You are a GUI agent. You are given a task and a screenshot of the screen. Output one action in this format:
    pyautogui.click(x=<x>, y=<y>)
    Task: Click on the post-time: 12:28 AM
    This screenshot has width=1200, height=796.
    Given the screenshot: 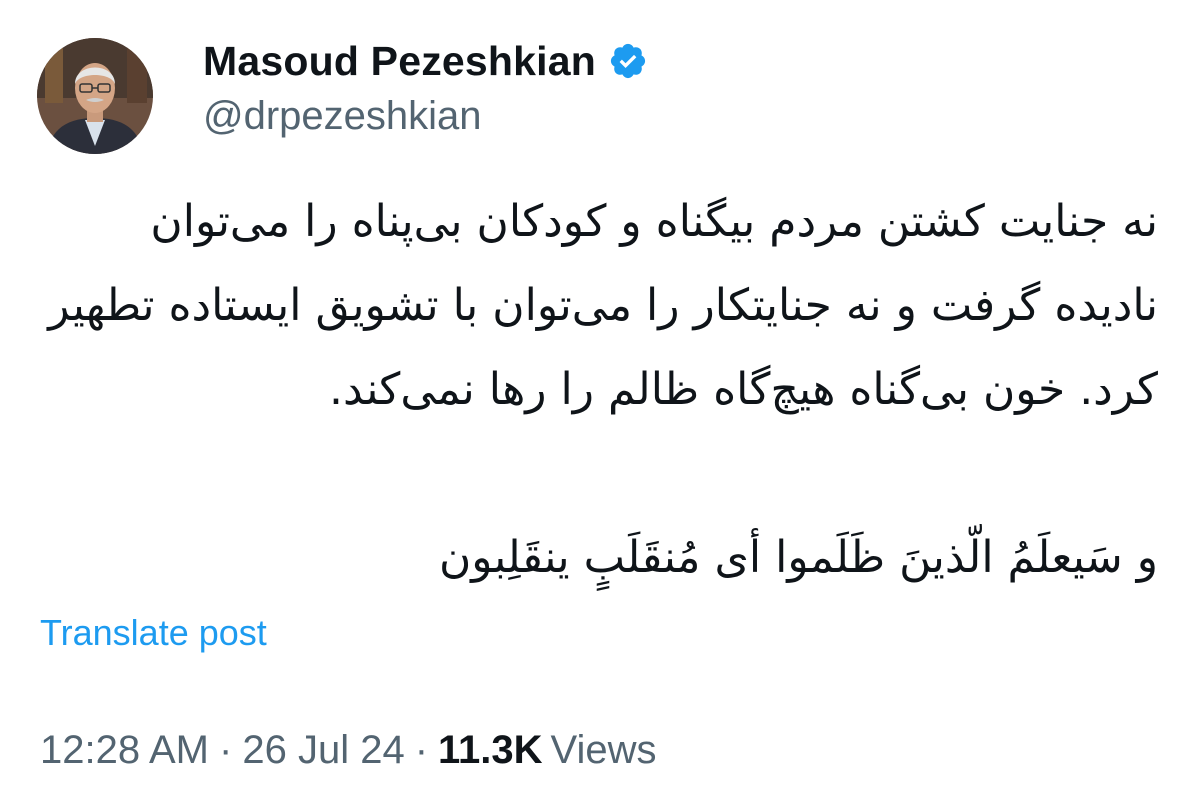 What is the action you would take?
    pyautogui.click(x=124, y=750)
    